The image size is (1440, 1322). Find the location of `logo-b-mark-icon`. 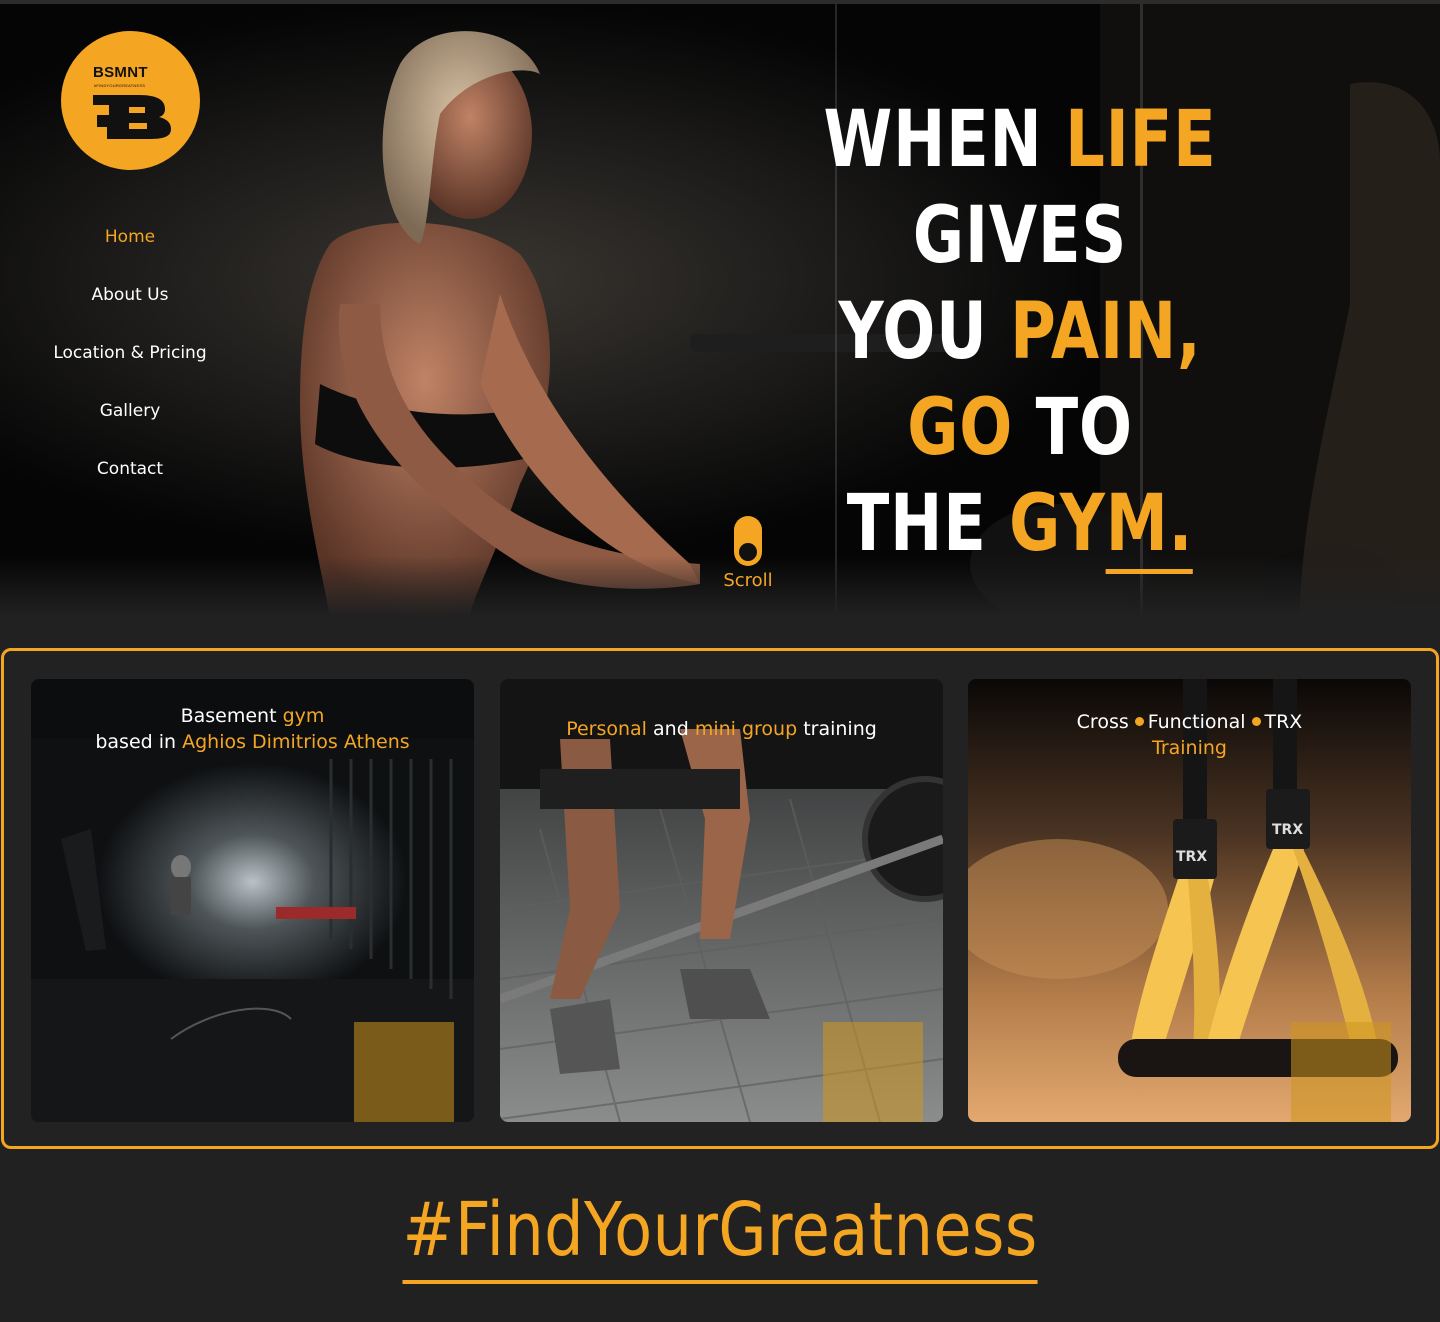

logo-b-mark-icon is located at coordinates (132, 117).